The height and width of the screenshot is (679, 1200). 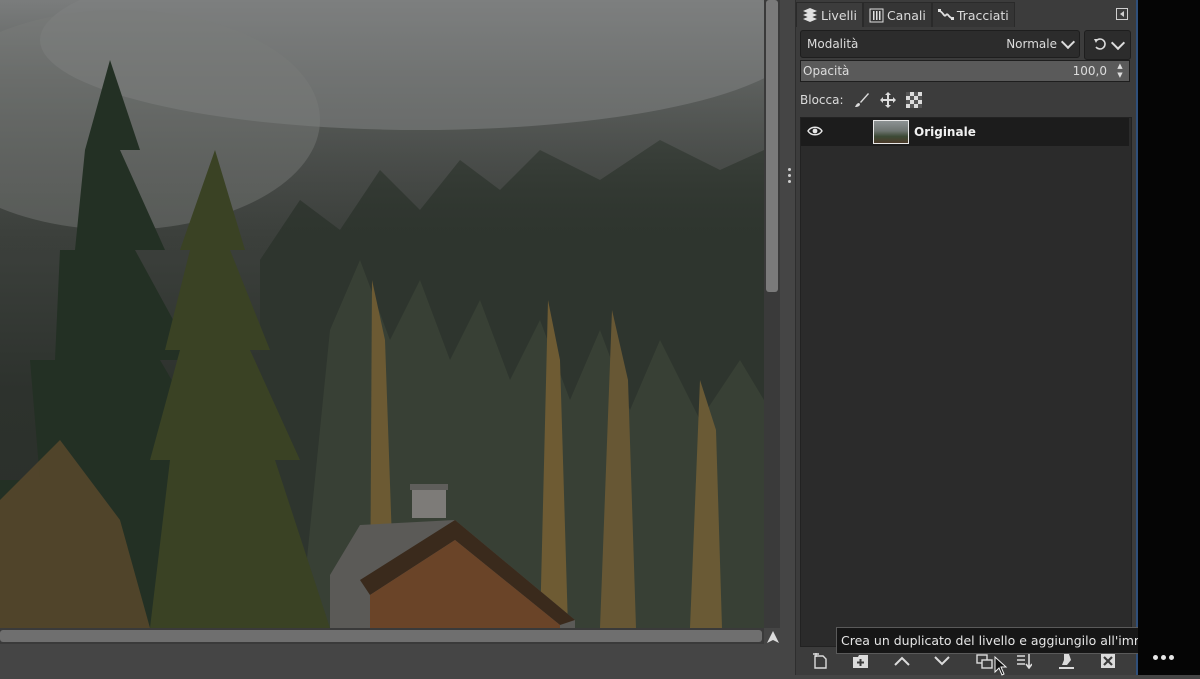 What do you see at coordinates (839, 15) in the screenshot?
I see `tab-layers-label: Livelli` at bounding box center [839, 15].